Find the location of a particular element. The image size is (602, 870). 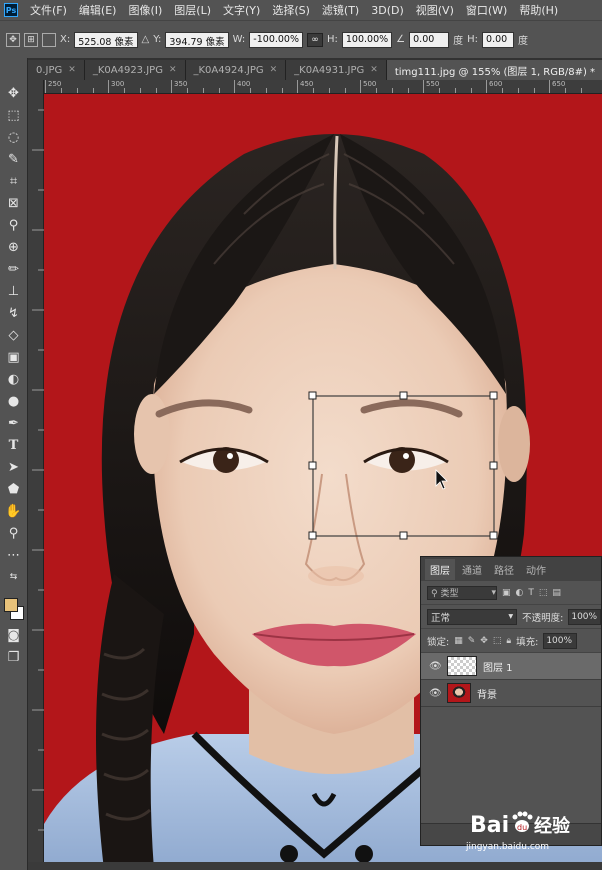

lock-label: 锁定: is located at coordinates (438, 642).